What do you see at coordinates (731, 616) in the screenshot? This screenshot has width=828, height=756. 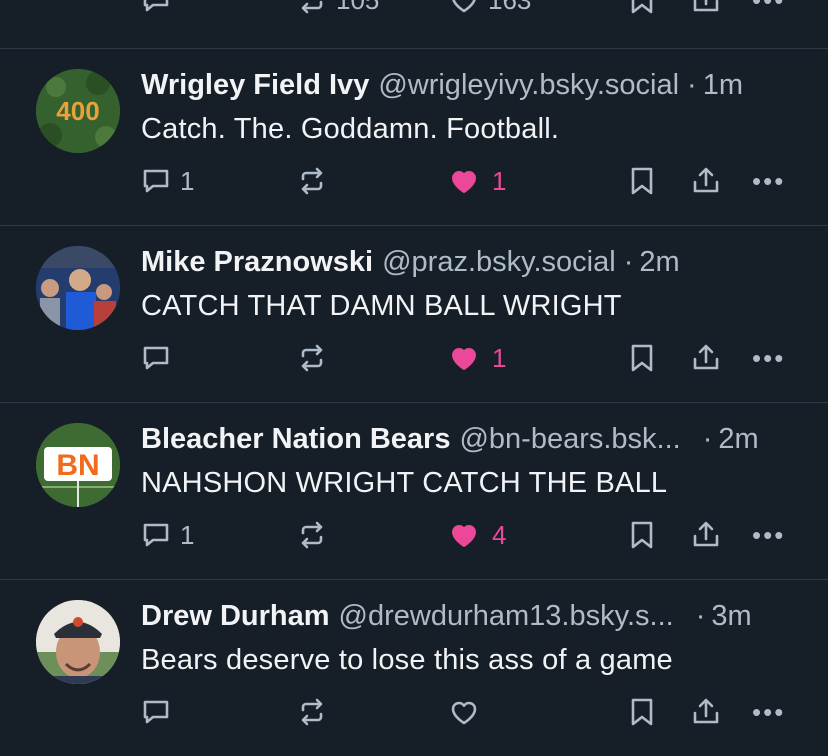 I see `timestamp: 3m` at bounding box center [731, 616].